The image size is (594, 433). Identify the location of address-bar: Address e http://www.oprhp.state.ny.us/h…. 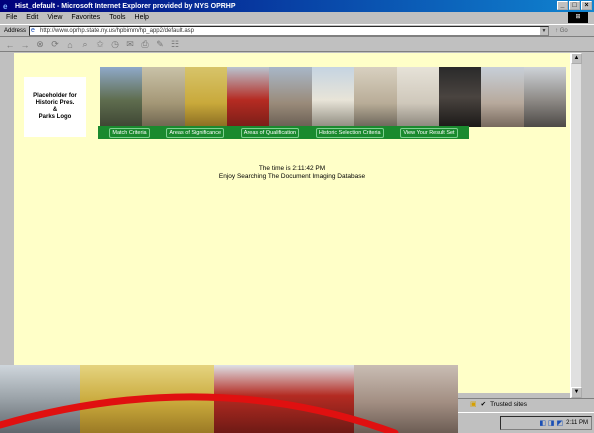
(297, 30).